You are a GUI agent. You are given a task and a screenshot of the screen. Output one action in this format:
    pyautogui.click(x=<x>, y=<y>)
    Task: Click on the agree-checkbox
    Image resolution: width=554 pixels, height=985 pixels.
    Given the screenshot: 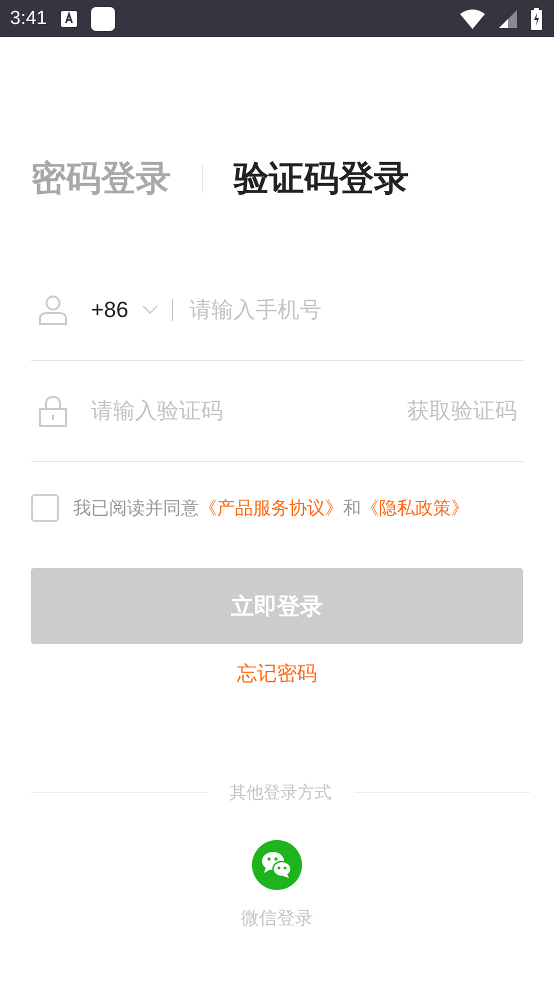 What is the action you would take?
    pyautogui.click(x=45, y=508)
    